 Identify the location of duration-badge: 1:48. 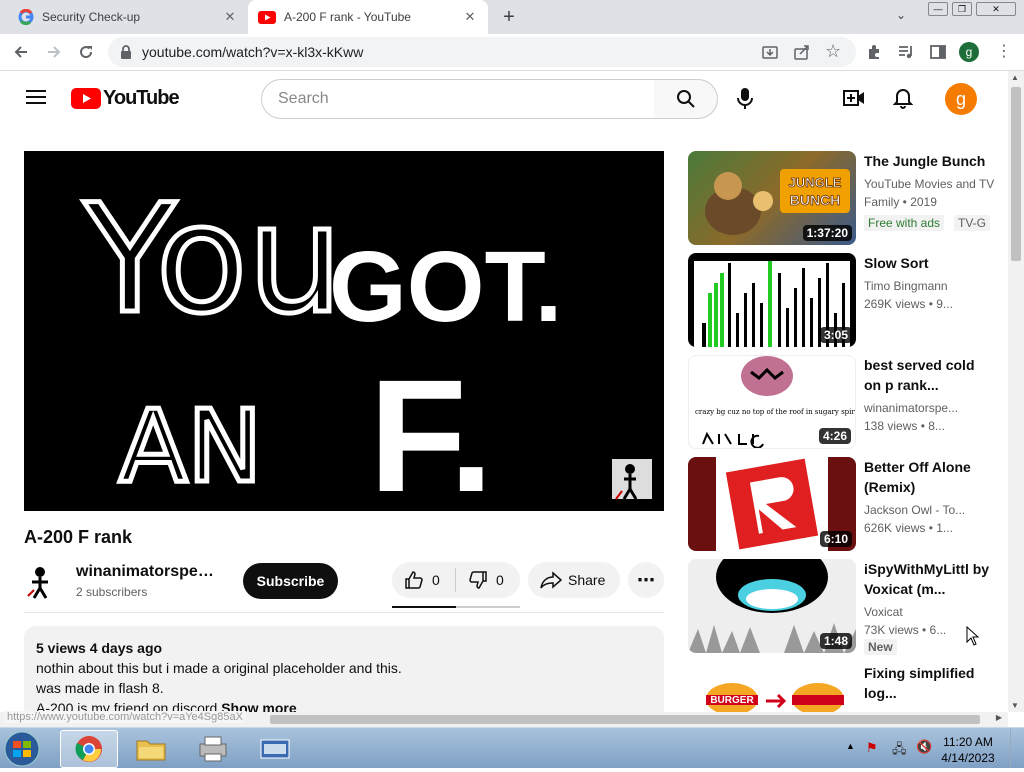
(835, 641).